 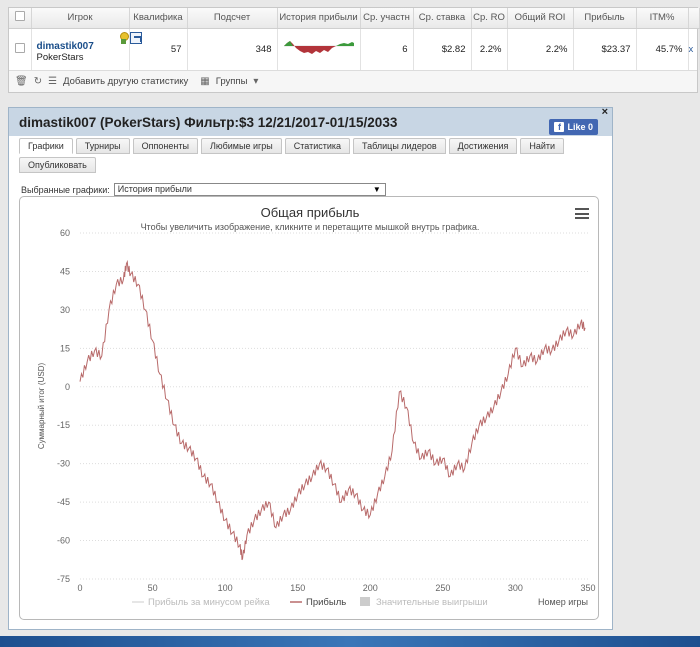 What do you see at coordinates (60, 57) in the screenshot?
I see `player-site: PokerStars` at bounding box center [60, 57].